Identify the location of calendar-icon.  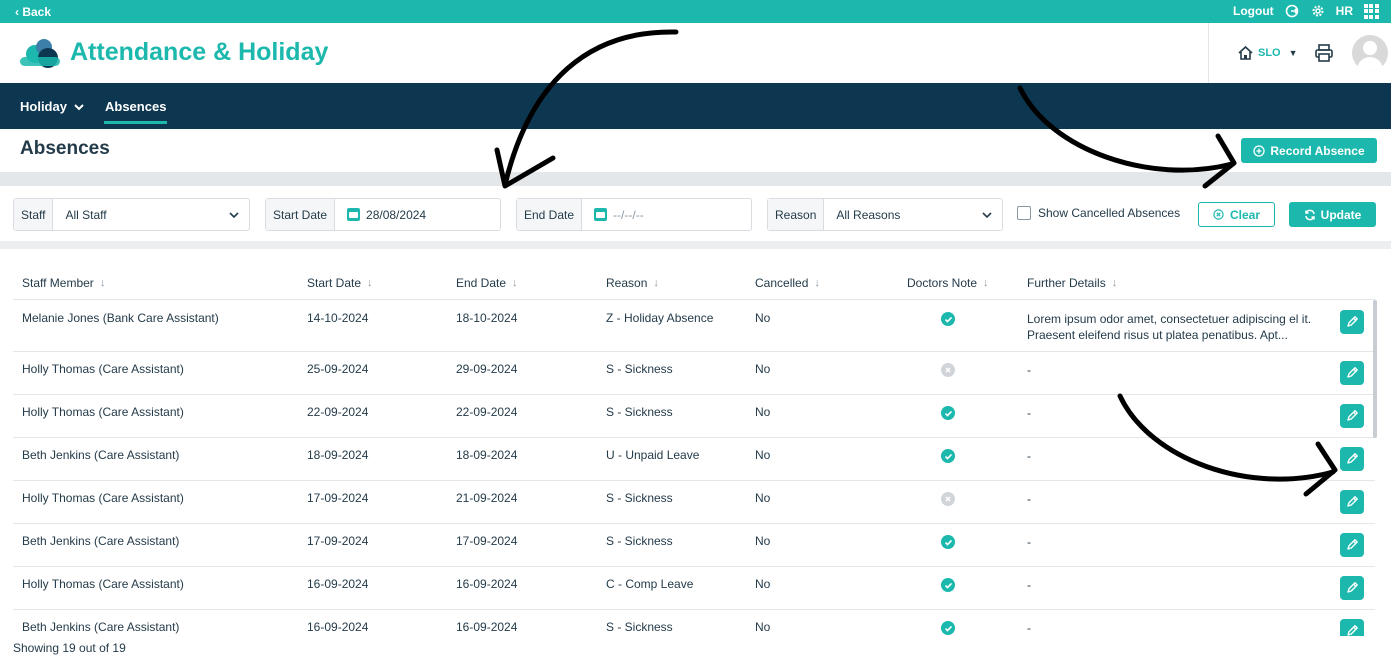
(601, 214).